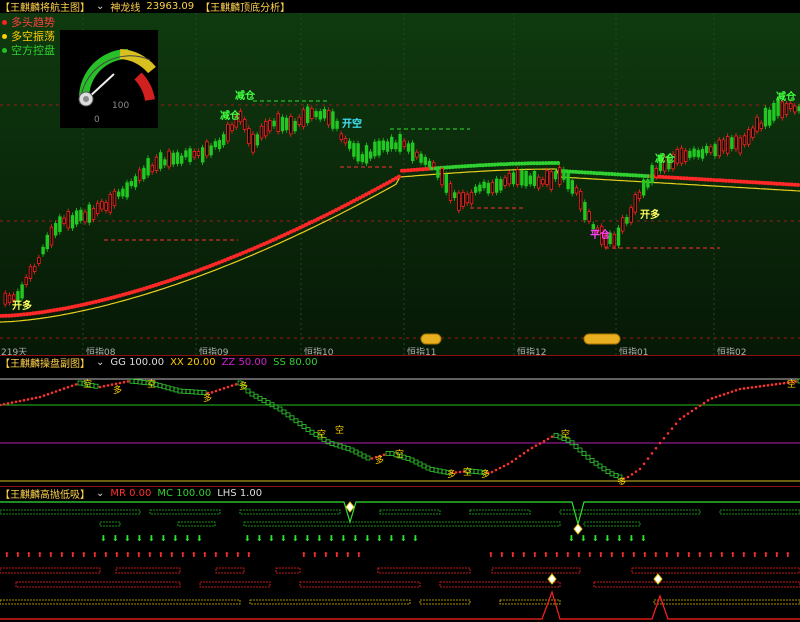 The height and width of the screenshot is (622, 800). What do you see at coordinates (45, 493) in the screenshot?
I see `sub2-title: 【王麒麟高抛低吸】` at bounding box center [45, 493].